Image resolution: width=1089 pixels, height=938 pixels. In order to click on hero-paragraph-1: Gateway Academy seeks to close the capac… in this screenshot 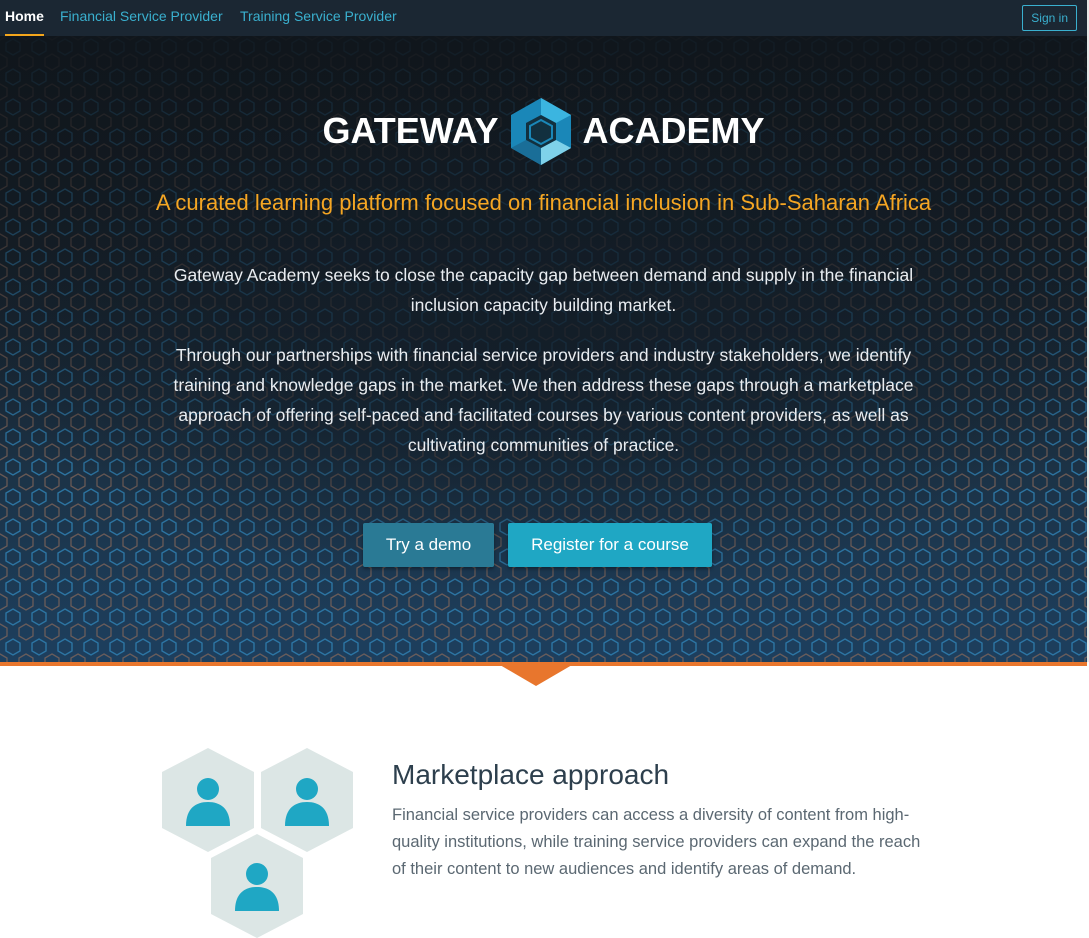, I will do `click(543, 290)`.